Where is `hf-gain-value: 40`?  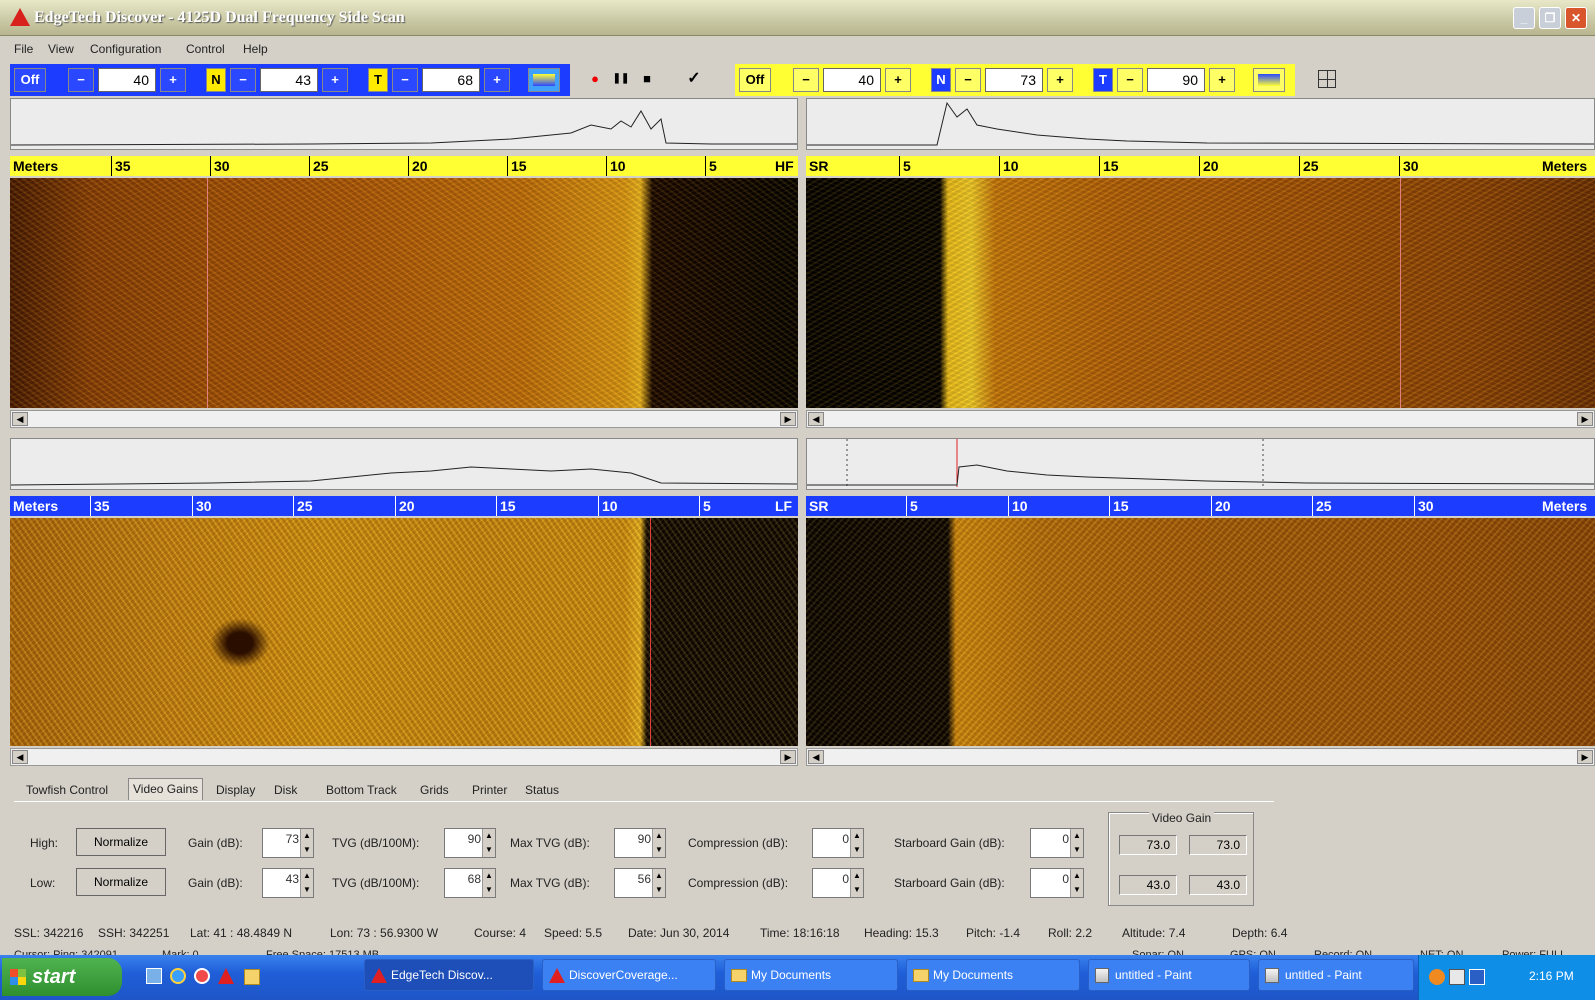 hf-gain-value: 40 is located at coordinates (127, 80).